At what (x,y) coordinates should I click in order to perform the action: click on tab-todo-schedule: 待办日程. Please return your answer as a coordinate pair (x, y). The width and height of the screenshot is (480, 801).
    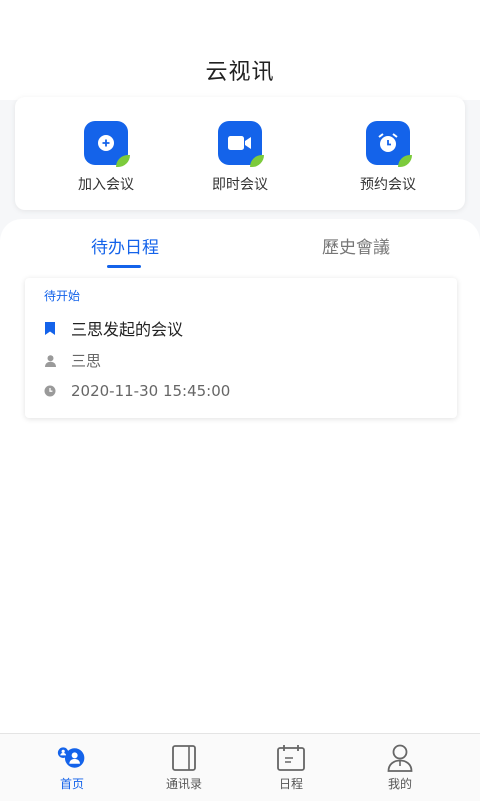
    Looking at the image, I should click on (125, 245).